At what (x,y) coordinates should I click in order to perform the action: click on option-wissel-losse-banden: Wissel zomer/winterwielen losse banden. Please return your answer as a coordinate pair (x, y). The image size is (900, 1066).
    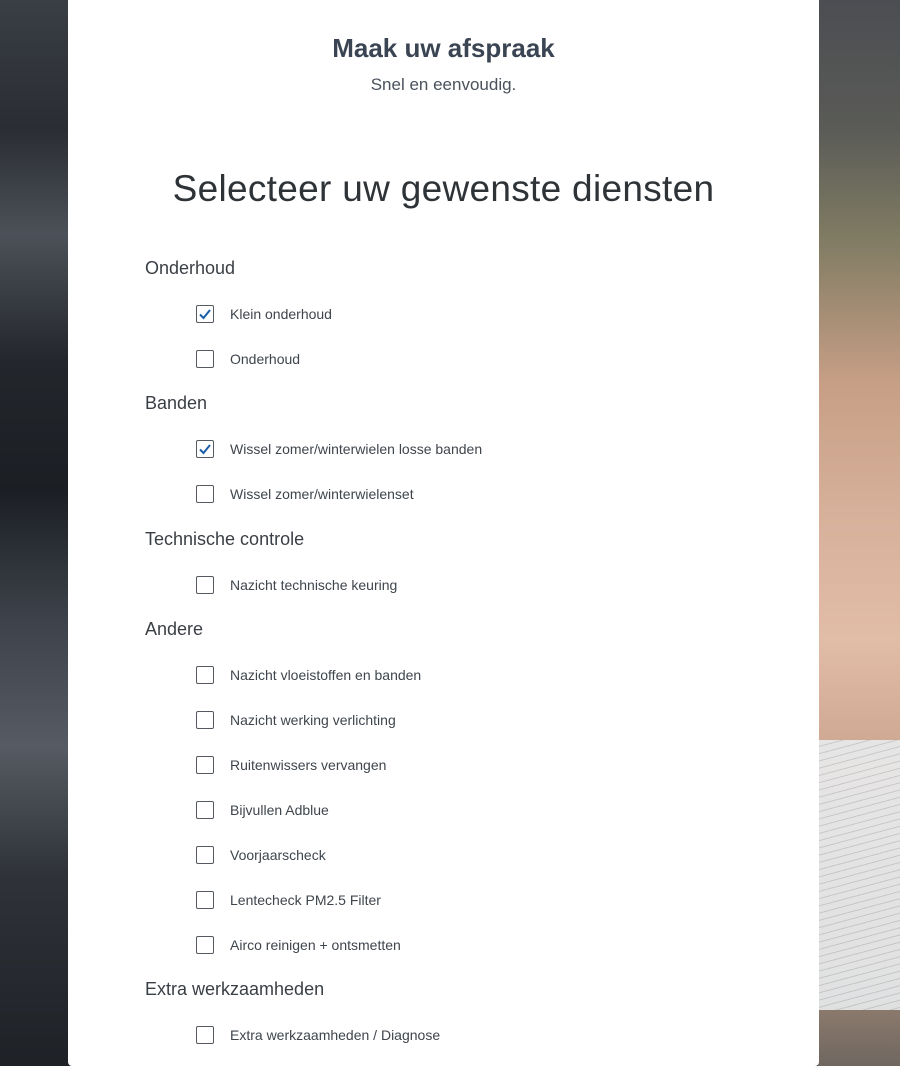
    Looking at the image, I should click on (339, 449).